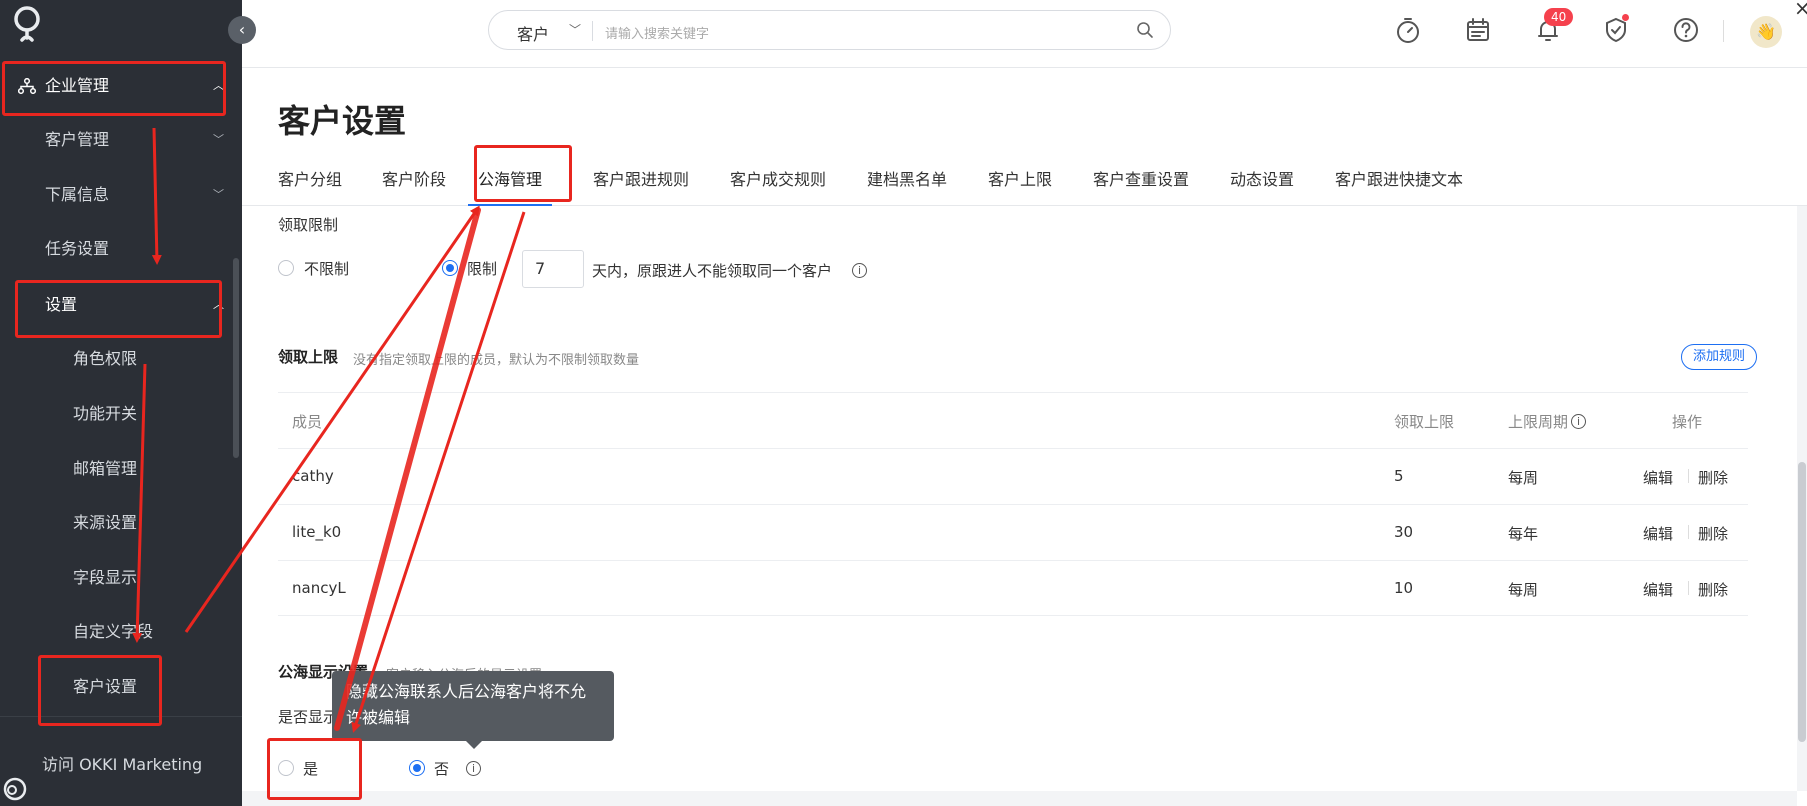 This screenshot has height=806, width=1807. I want to click on member-cell: cathy, so click(313, 476).